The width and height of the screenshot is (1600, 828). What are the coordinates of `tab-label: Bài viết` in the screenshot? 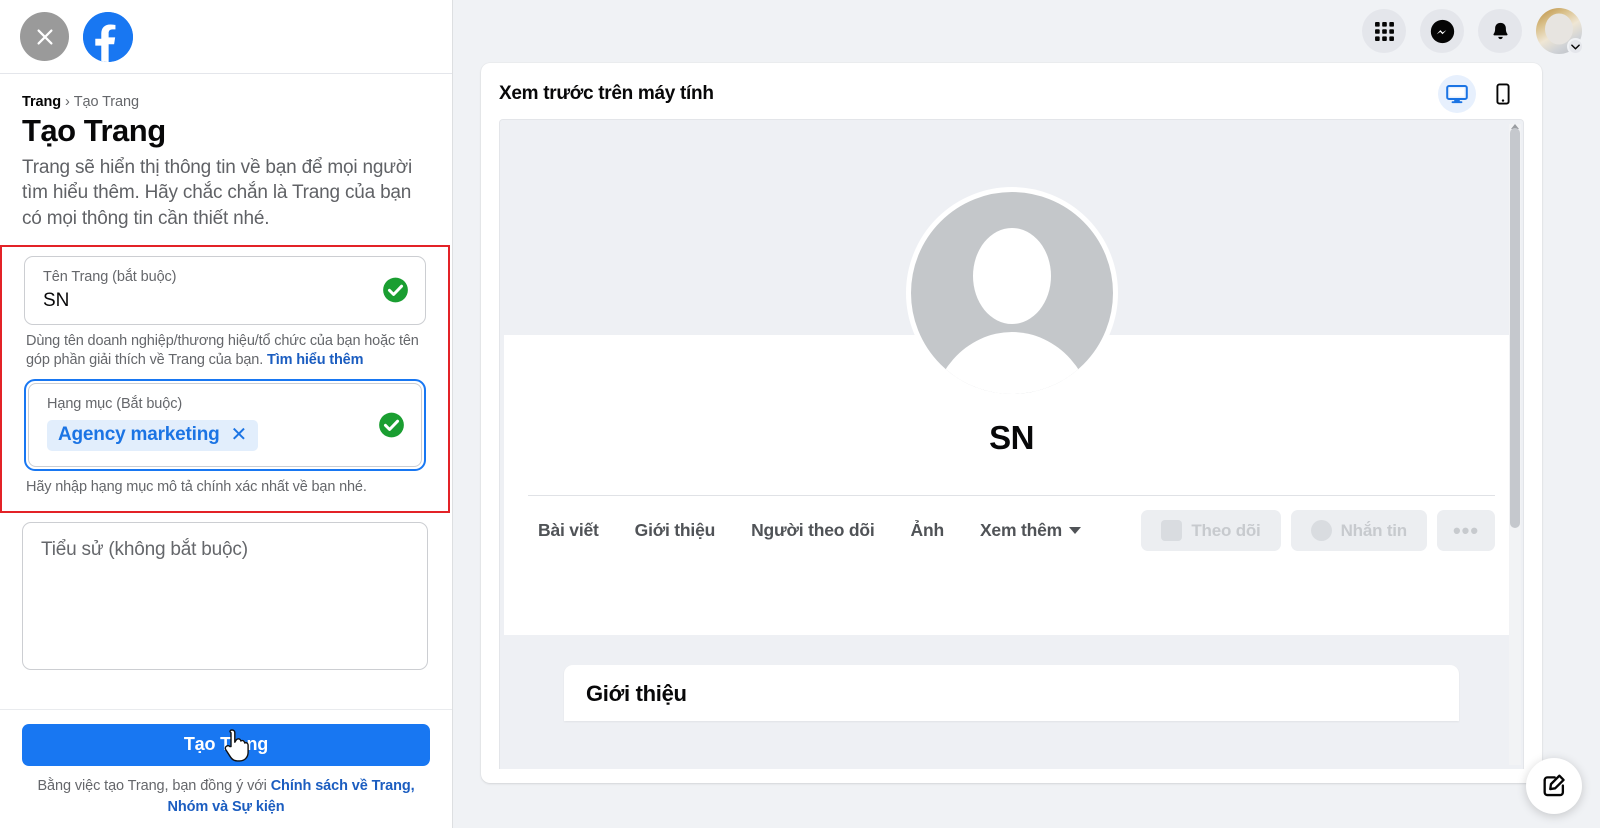 It's located at (568, 530).